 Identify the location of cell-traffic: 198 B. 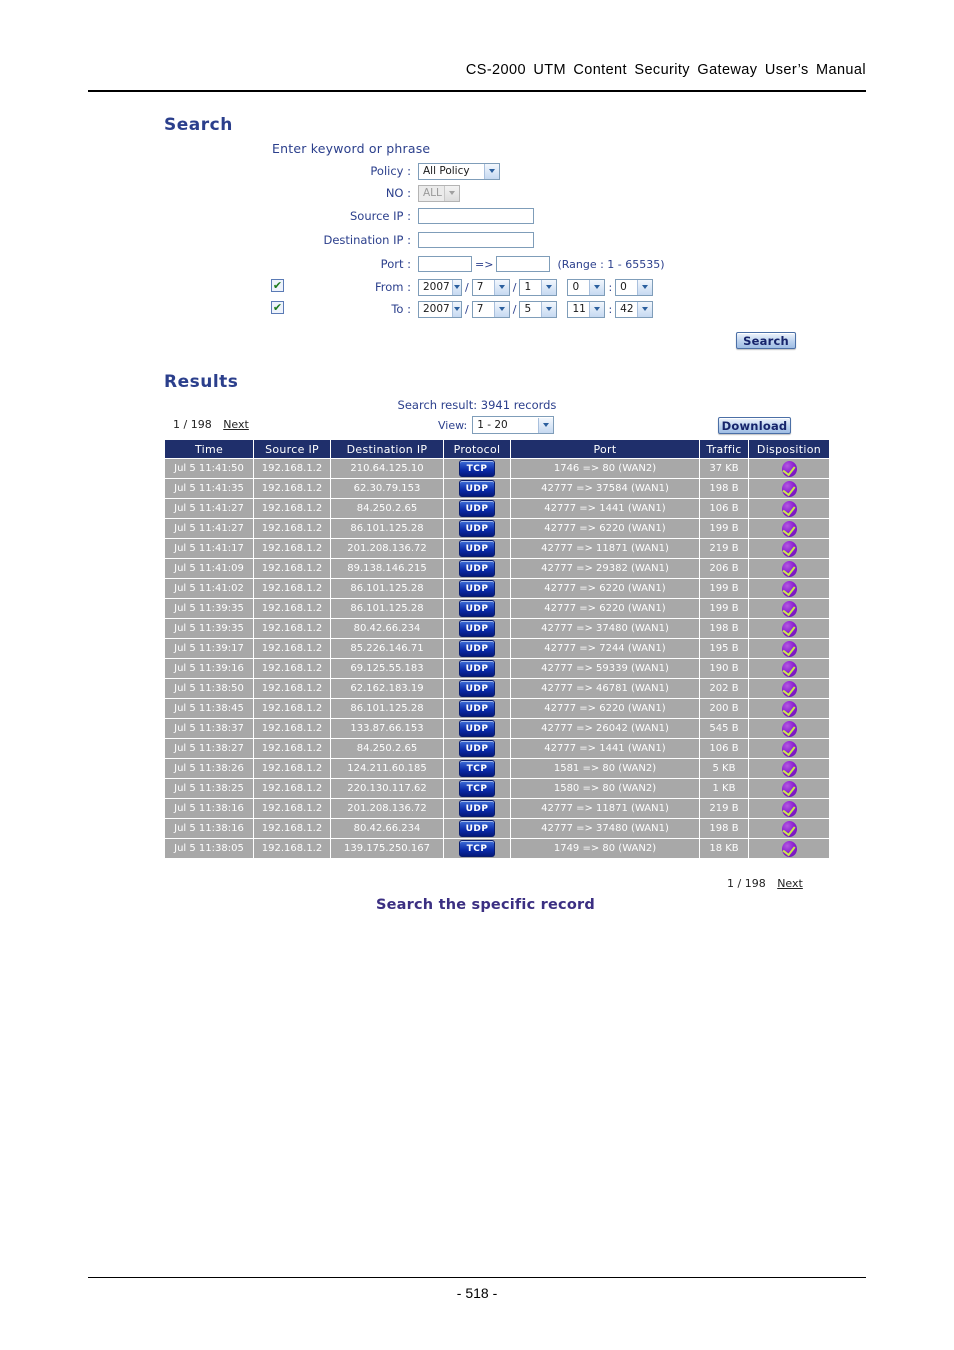
(724, 488).